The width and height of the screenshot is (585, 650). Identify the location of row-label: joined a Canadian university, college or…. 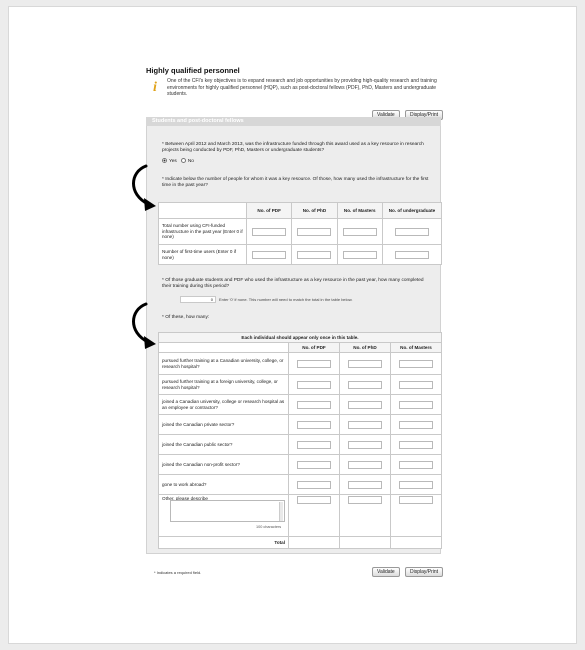
(223, 404).